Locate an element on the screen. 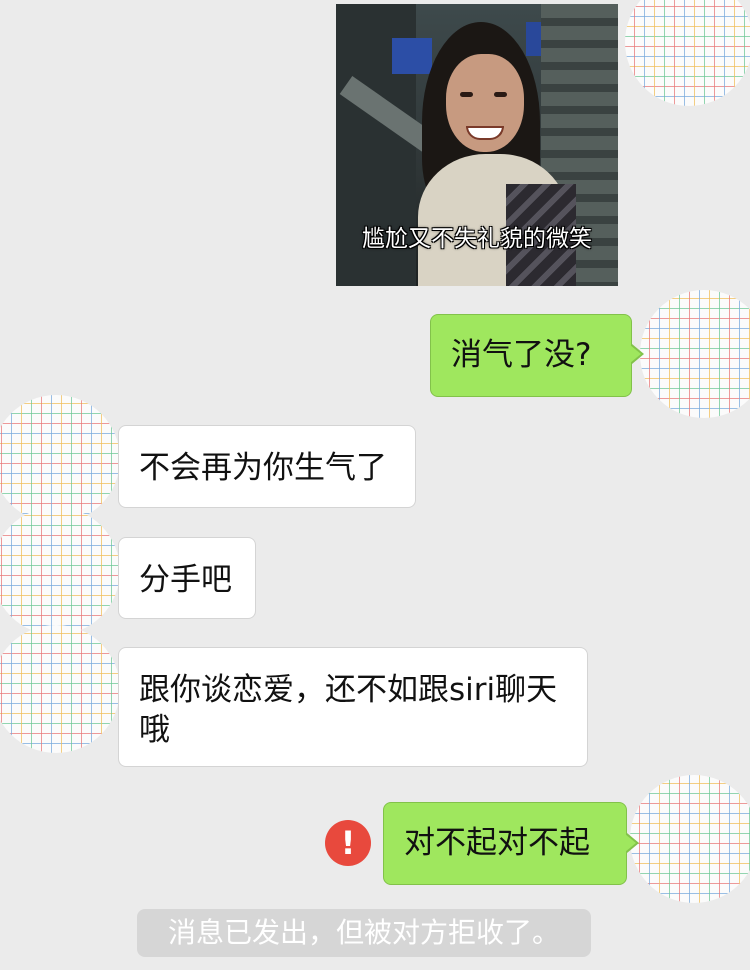 This screenshot has width=750, height=970. outgoing-message-bubble: 对不起对不起 is located at coordinates (505, 843).